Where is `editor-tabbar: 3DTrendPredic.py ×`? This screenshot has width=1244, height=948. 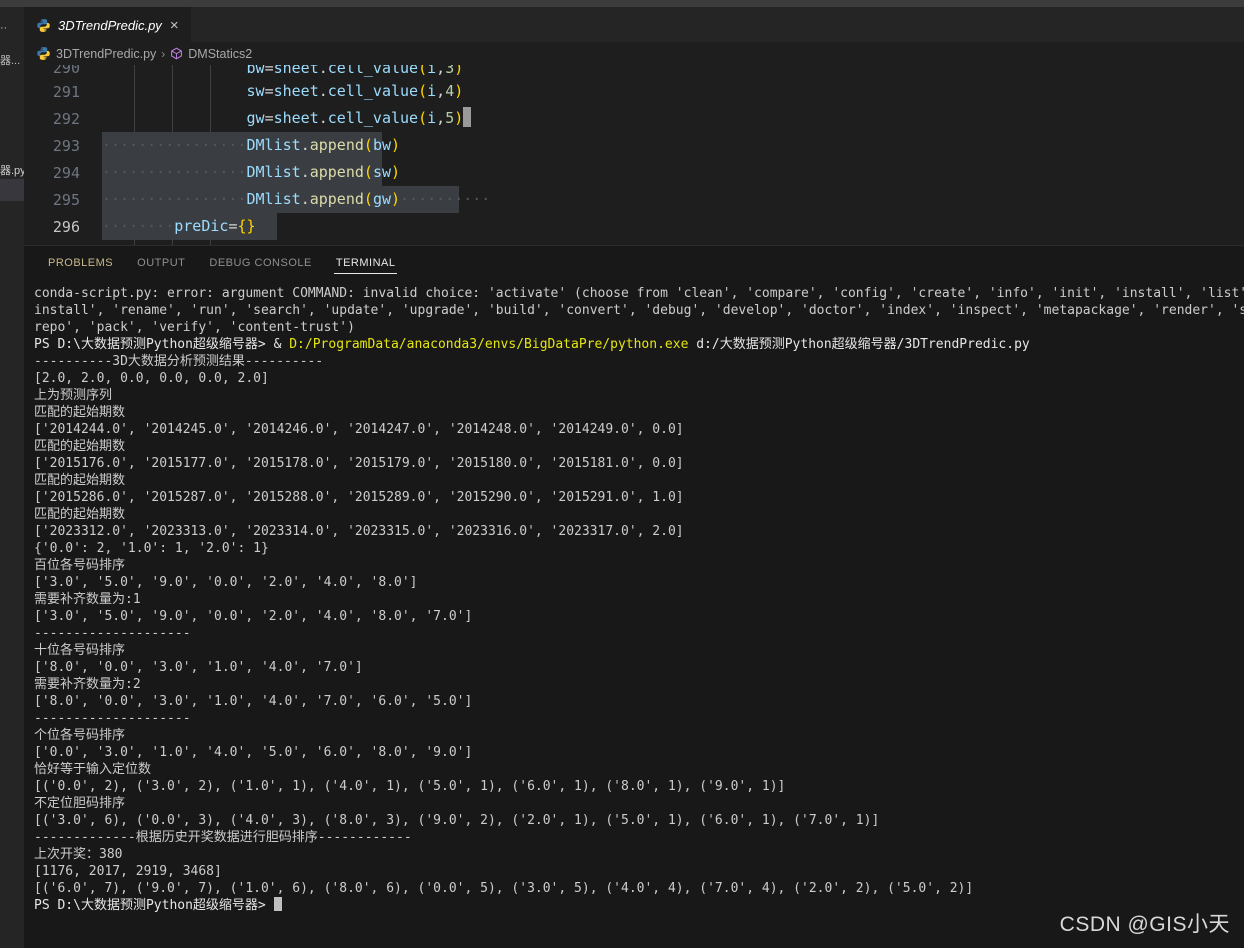 editor-tabbar: 3DTrendPredic.py × is located at coordinates (634, 24).